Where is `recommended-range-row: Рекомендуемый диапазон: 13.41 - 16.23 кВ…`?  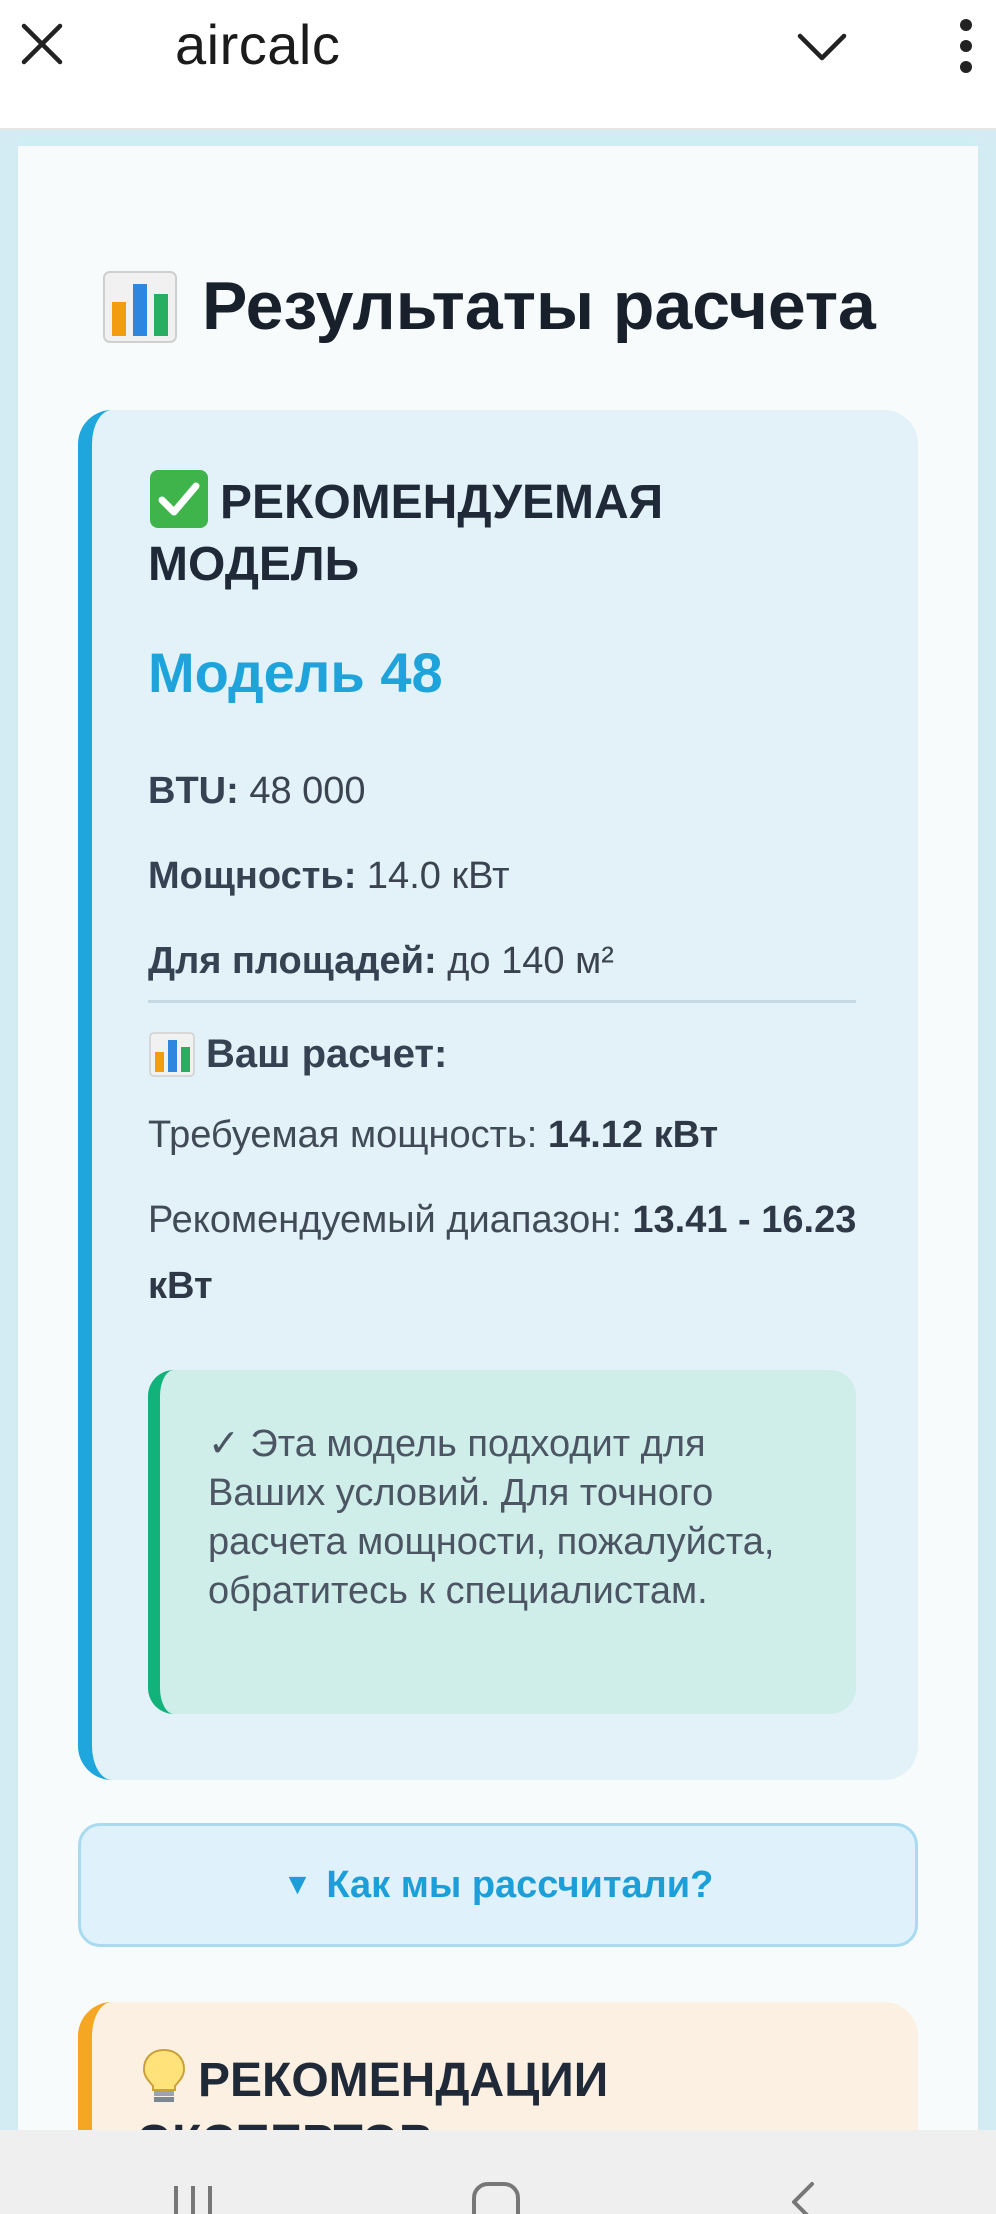 recommended-range-row: Рекомендуемый диапазон: 13.41 - 16.23 кВ… is located at coordinates (508, 1253).